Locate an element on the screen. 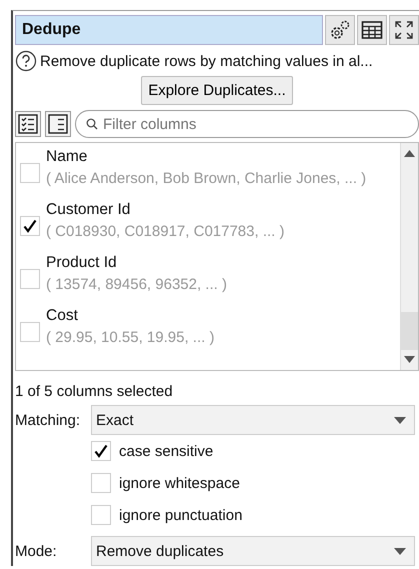  settings-button is located at coordinates (340, 30).